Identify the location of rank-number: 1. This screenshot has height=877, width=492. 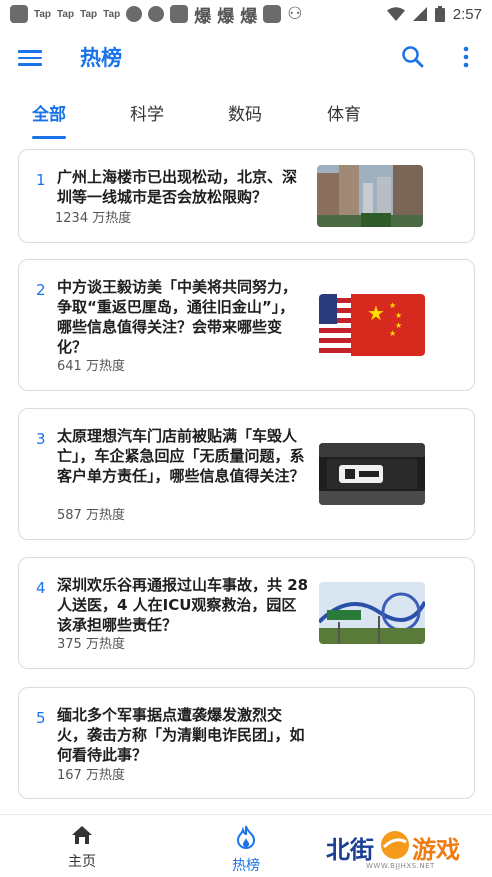
(41, 180).